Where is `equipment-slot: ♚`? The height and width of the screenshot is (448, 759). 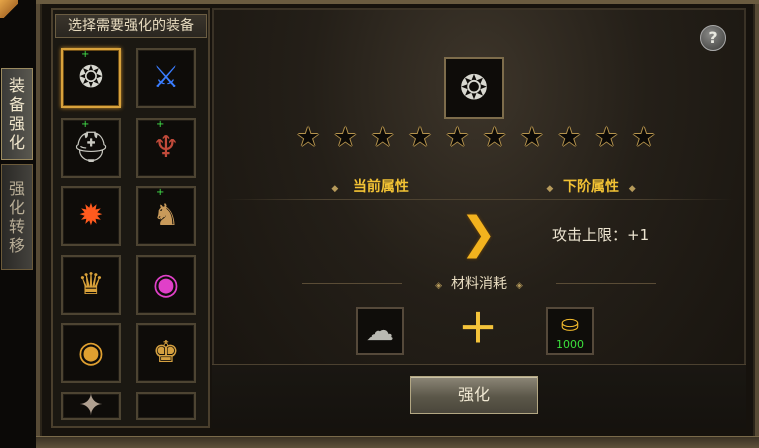 equipment-slot: ♚ is located at coordinates (166, 353).